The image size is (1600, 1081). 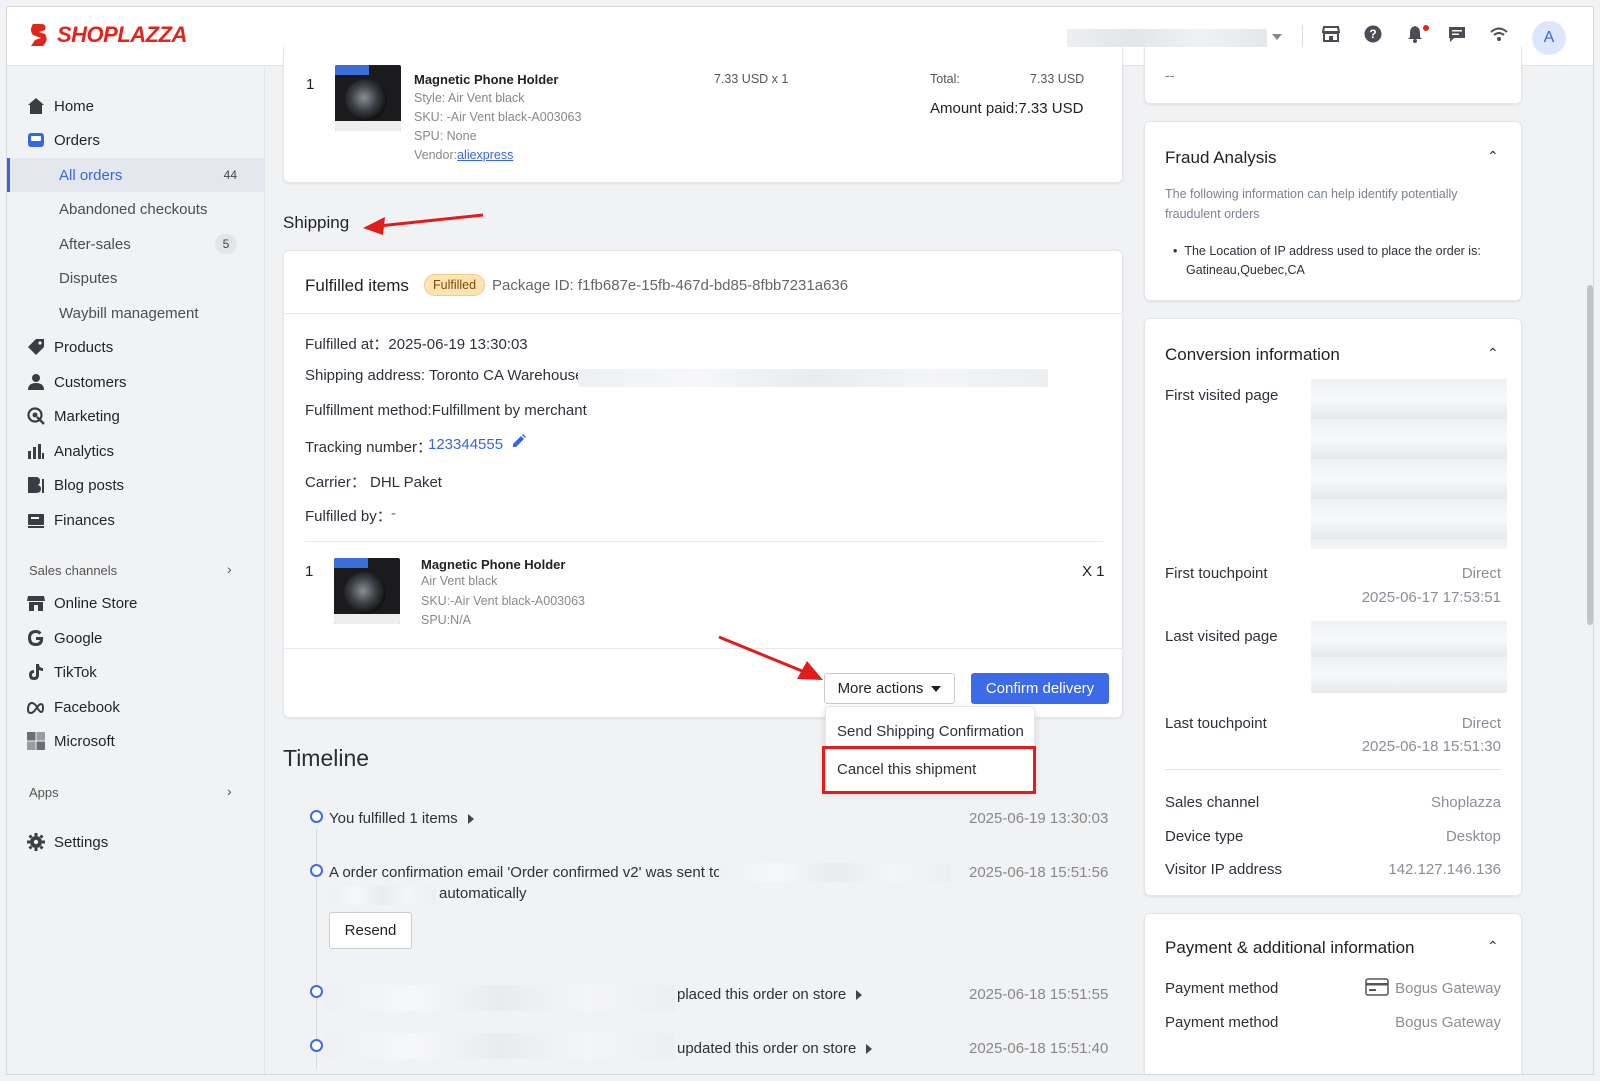 I want to click on more-actions-button: More actions, so click(x=889, y=688).